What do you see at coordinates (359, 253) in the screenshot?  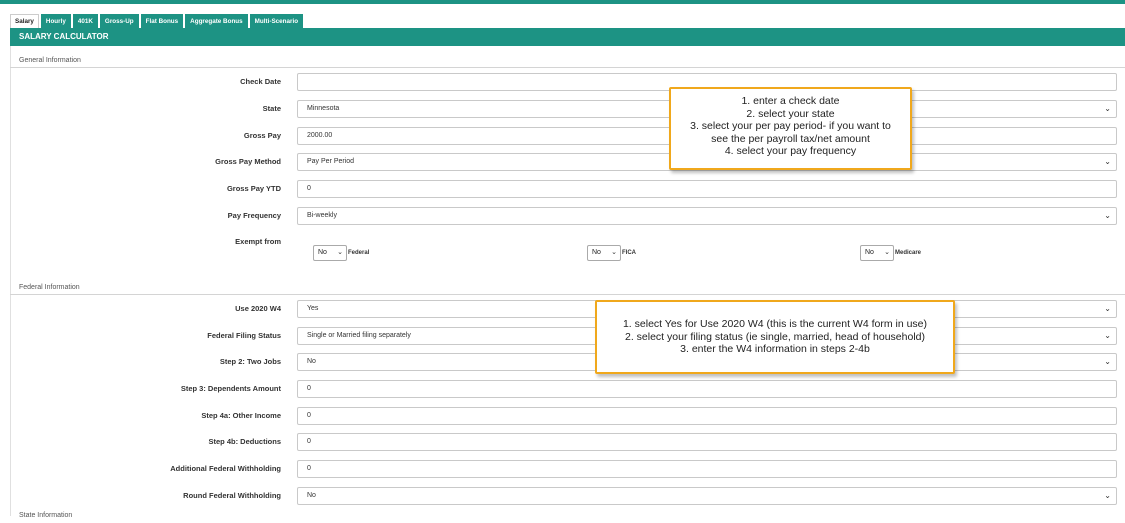 I see `exempt-federal-label: Federal` at bounding box center [359, 253].